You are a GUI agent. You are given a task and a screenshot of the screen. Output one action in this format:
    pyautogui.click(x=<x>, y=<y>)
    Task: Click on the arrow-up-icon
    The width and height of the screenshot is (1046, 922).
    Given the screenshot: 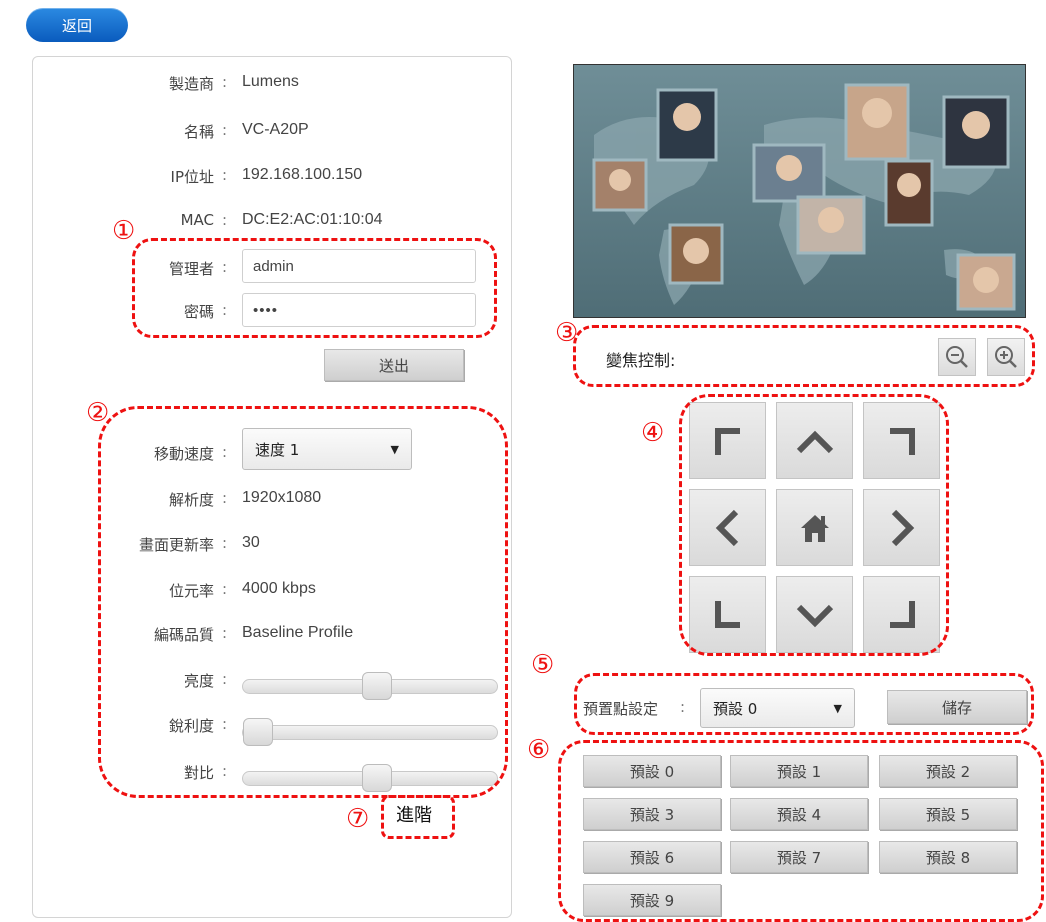 What is the action you would take?
    pyautogui.click(x=814, y=441)
    